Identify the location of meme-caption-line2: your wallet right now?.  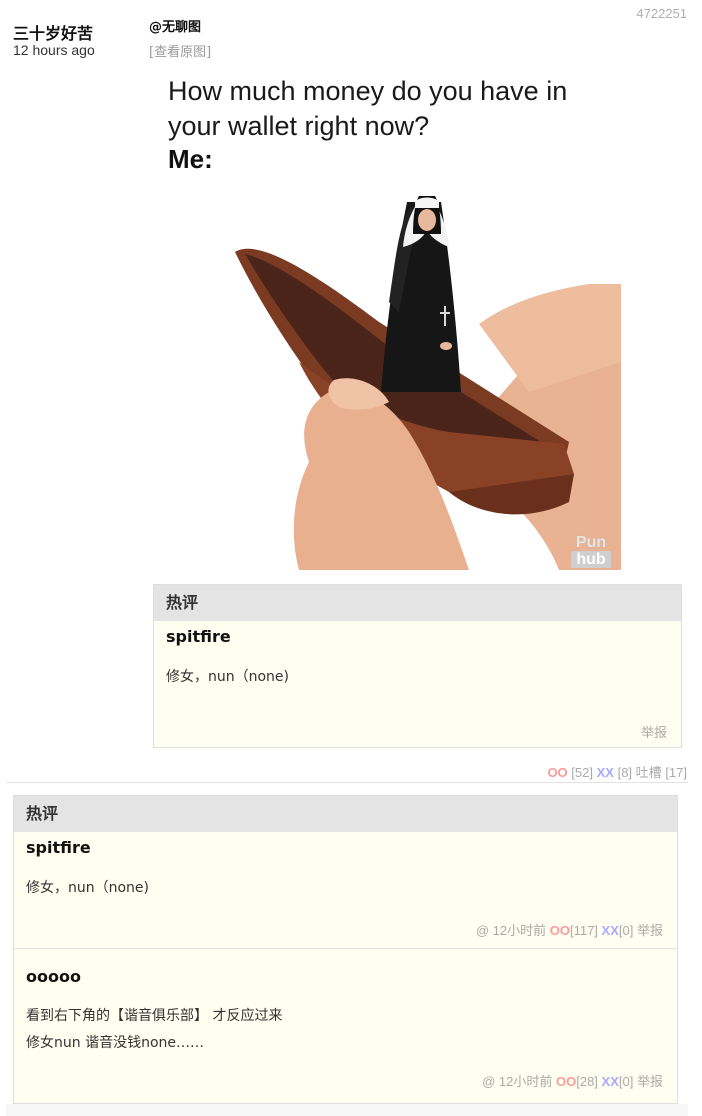
(299, 126).